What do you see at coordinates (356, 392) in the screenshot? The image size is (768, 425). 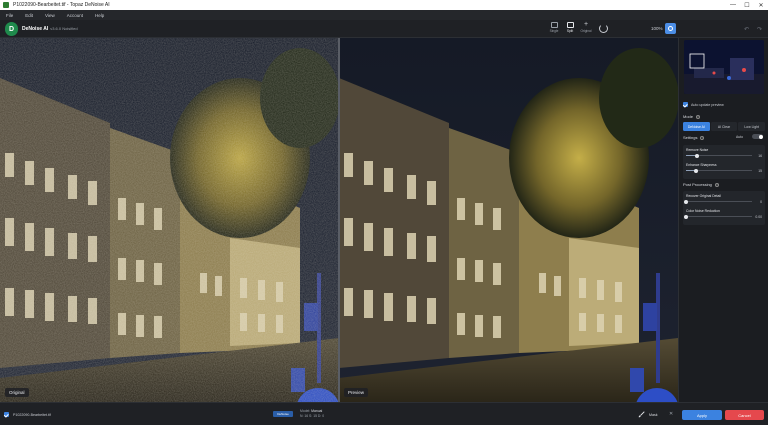 I see `preview-label: Preview` at bounding box center [356, 392].